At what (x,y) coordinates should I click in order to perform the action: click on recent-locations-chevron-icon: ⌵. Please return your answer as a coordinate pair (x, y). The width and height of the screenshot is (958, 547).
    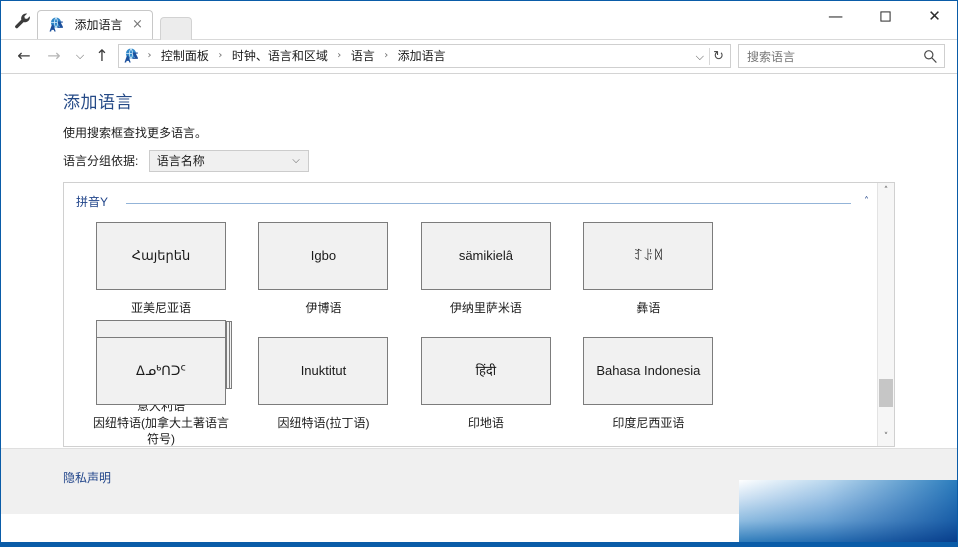
    Looking at the image, I should click on (80, 56).